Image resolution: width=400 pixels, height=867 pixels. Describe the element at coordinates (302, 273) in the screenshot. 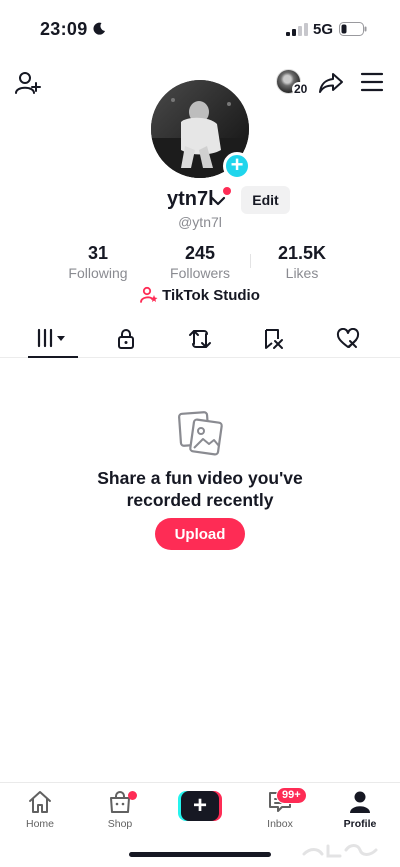

I see `stat-label: Likes` at that location.